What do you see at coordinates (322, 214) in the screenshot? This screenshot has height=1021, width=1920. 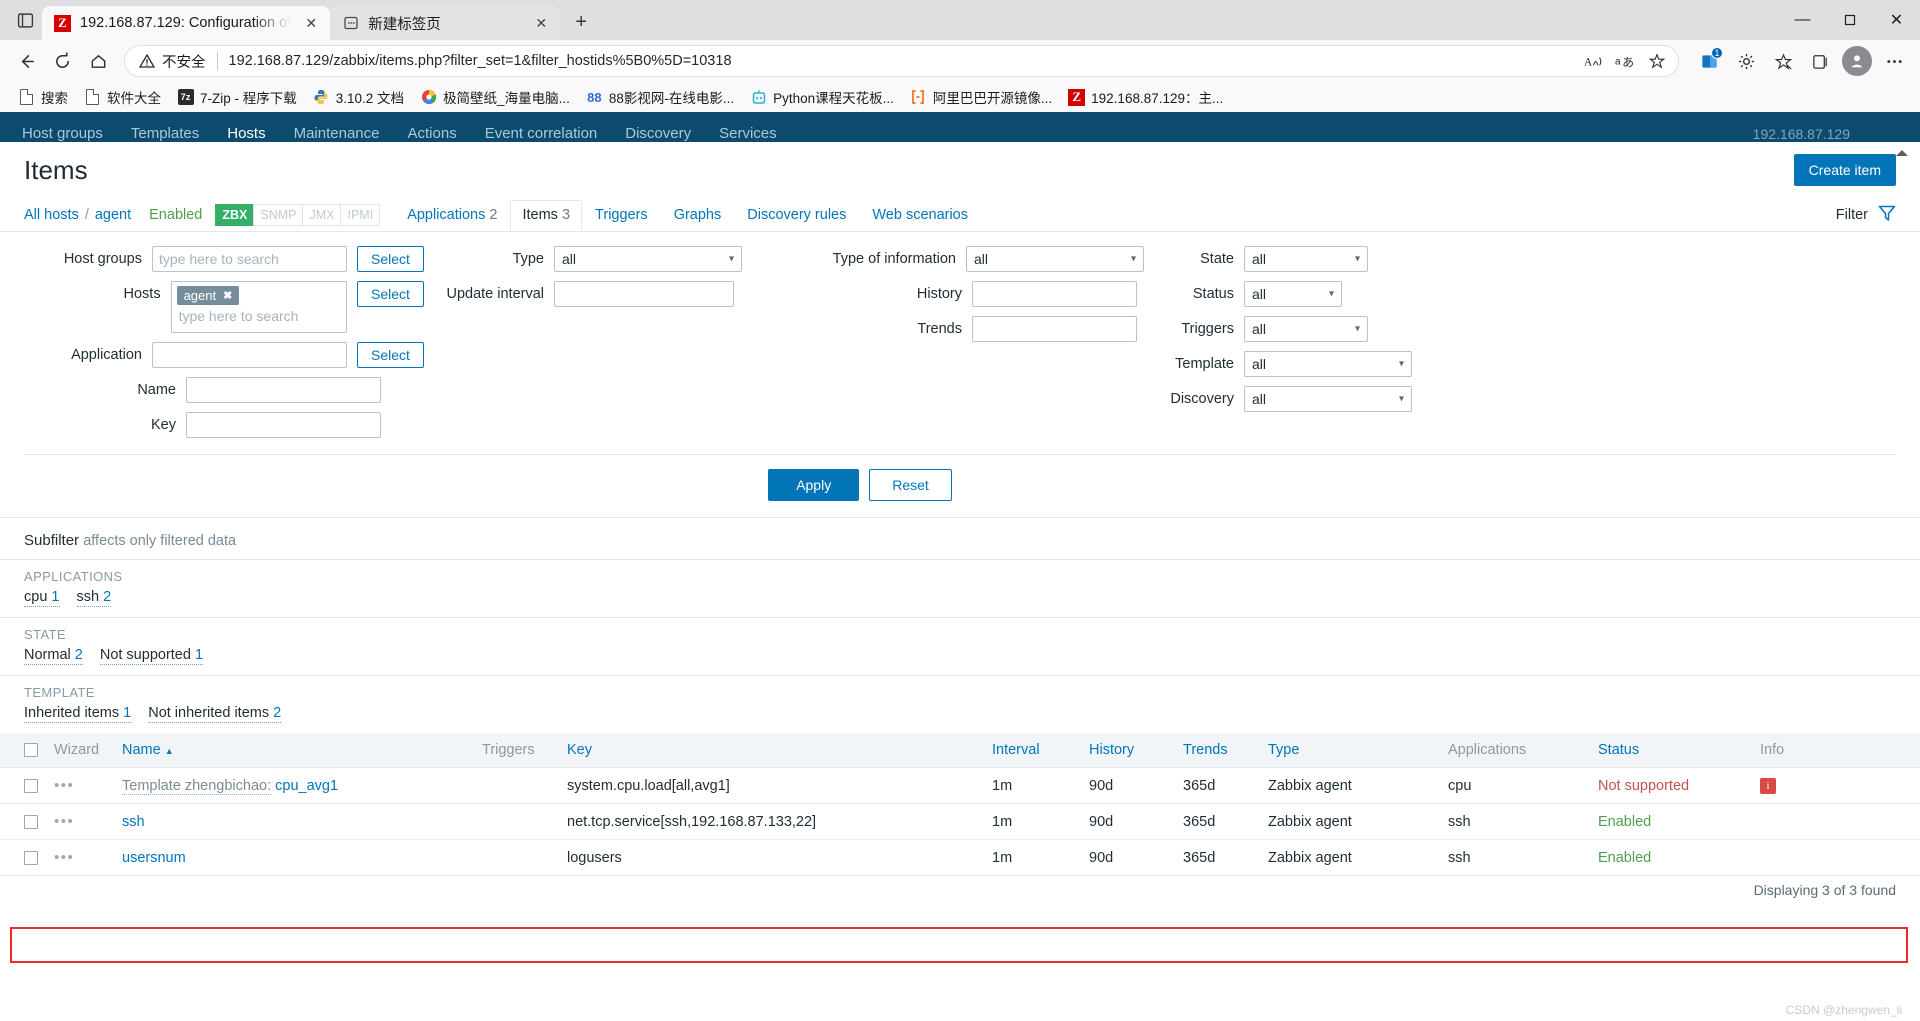 I see `protocol-badge-jmx: JMX` at bounding box center [322, 214].